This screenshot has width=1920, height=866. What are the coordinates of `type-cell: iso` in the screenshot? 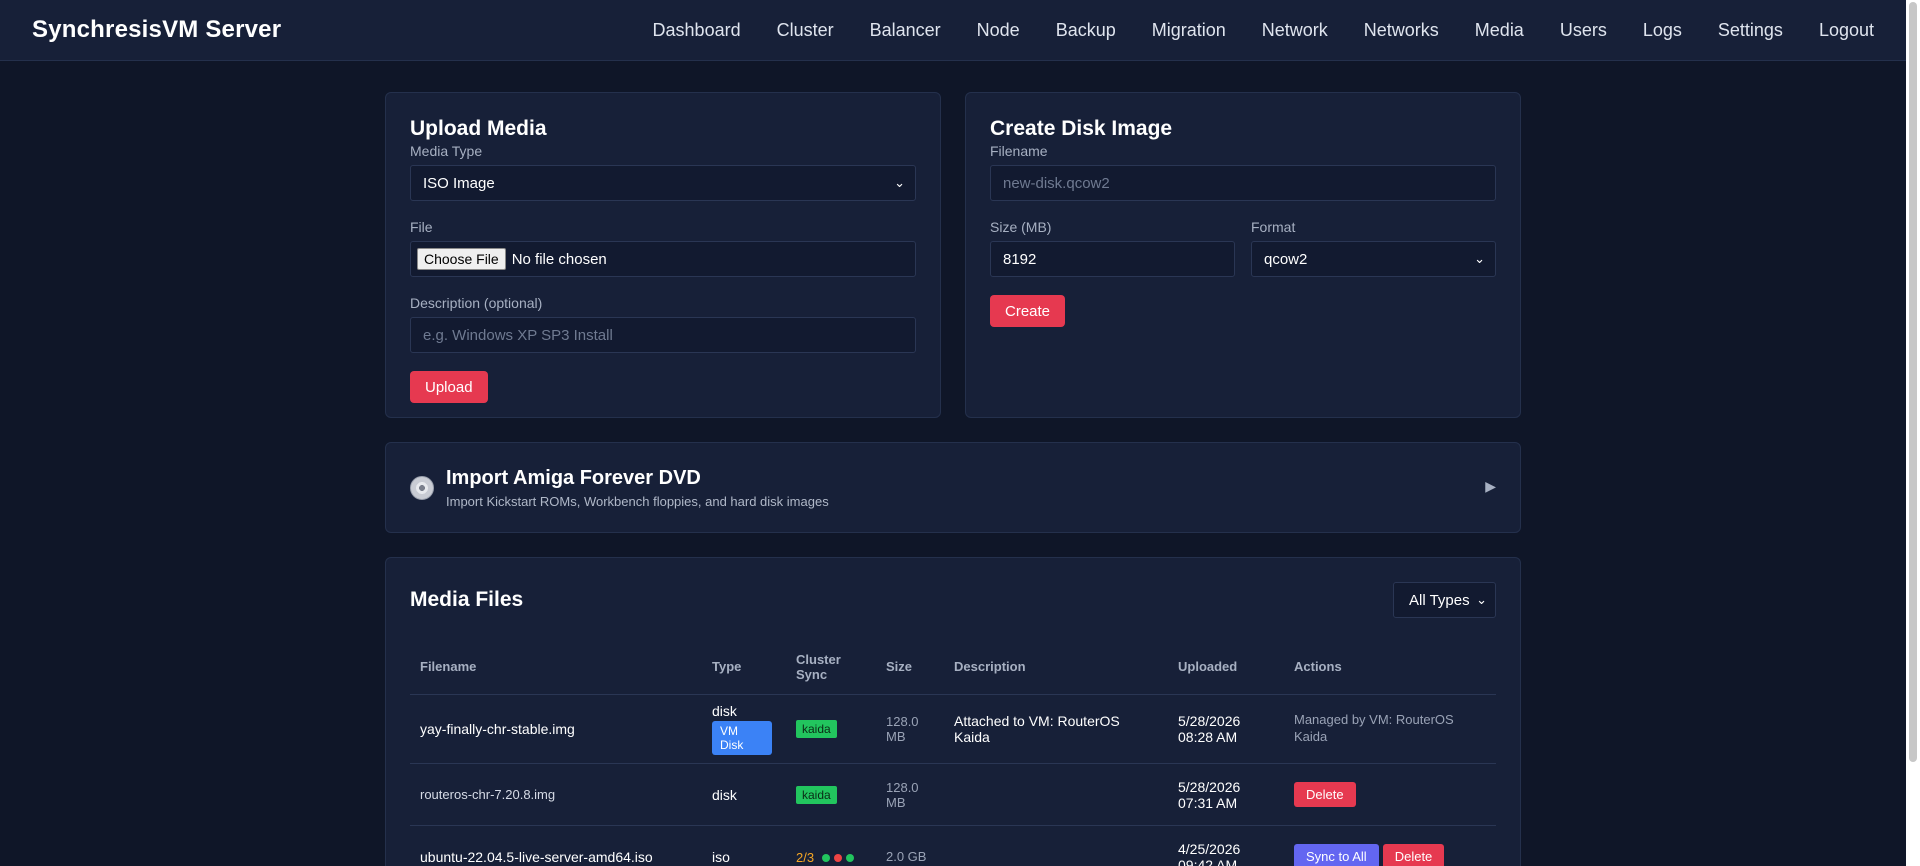 It's located at (744, 845).